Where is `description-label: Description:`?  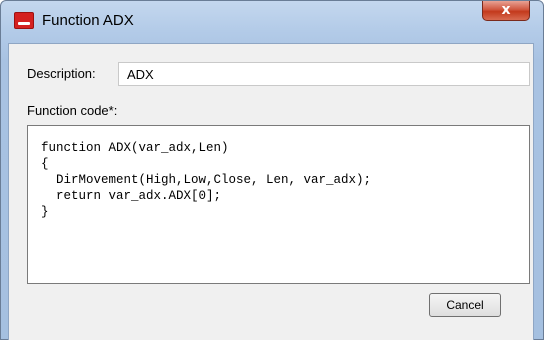
description-label: Description: is located at coordinates (61, 73).